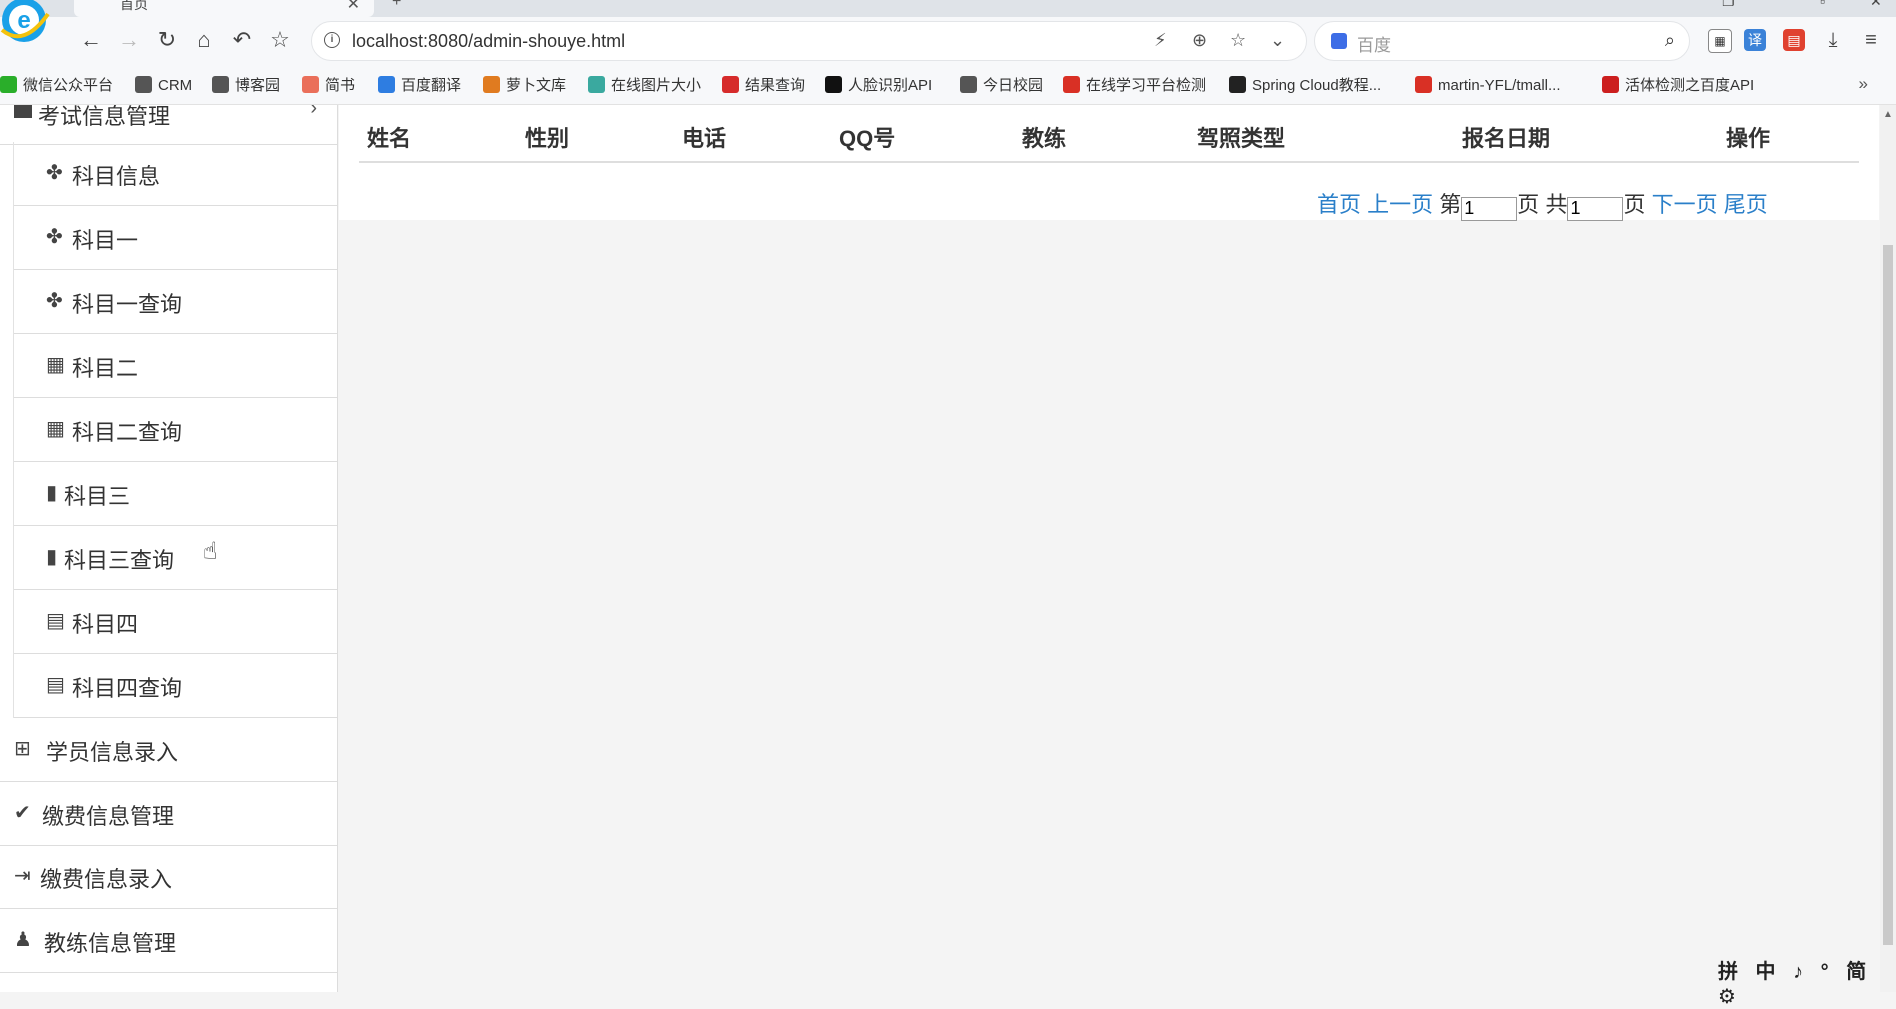 The height and width of the screenshot is (1009, 1896). What do you see at coordinates (775, 85) in the screenshot?
I see `bookmark-label: 结果查询` at bounding box center [775, 85].